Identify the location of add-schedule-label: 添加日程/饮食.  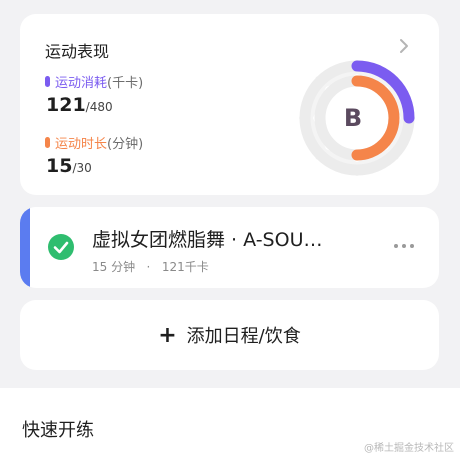
(243, 336).